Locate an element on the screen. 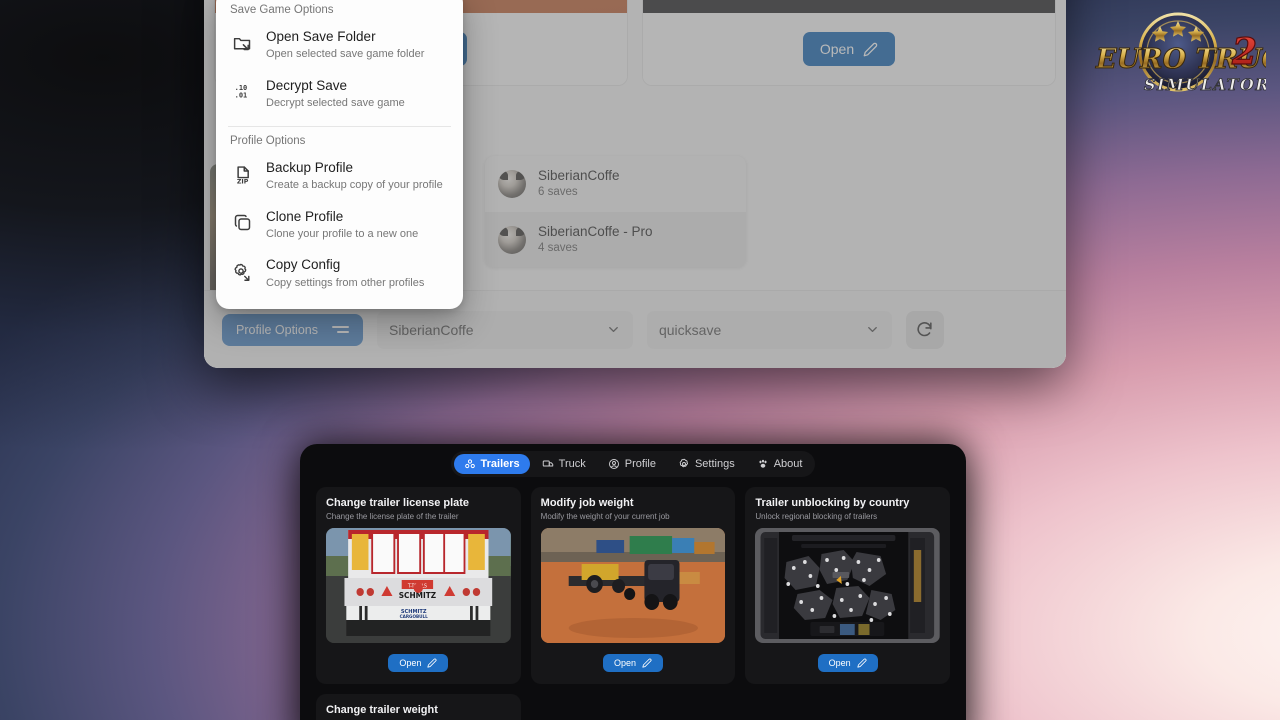 This screenshot has width=1280, height=720. tab-bar: Trailers Truck Profile Settings About is located at coordinates (633, 463).